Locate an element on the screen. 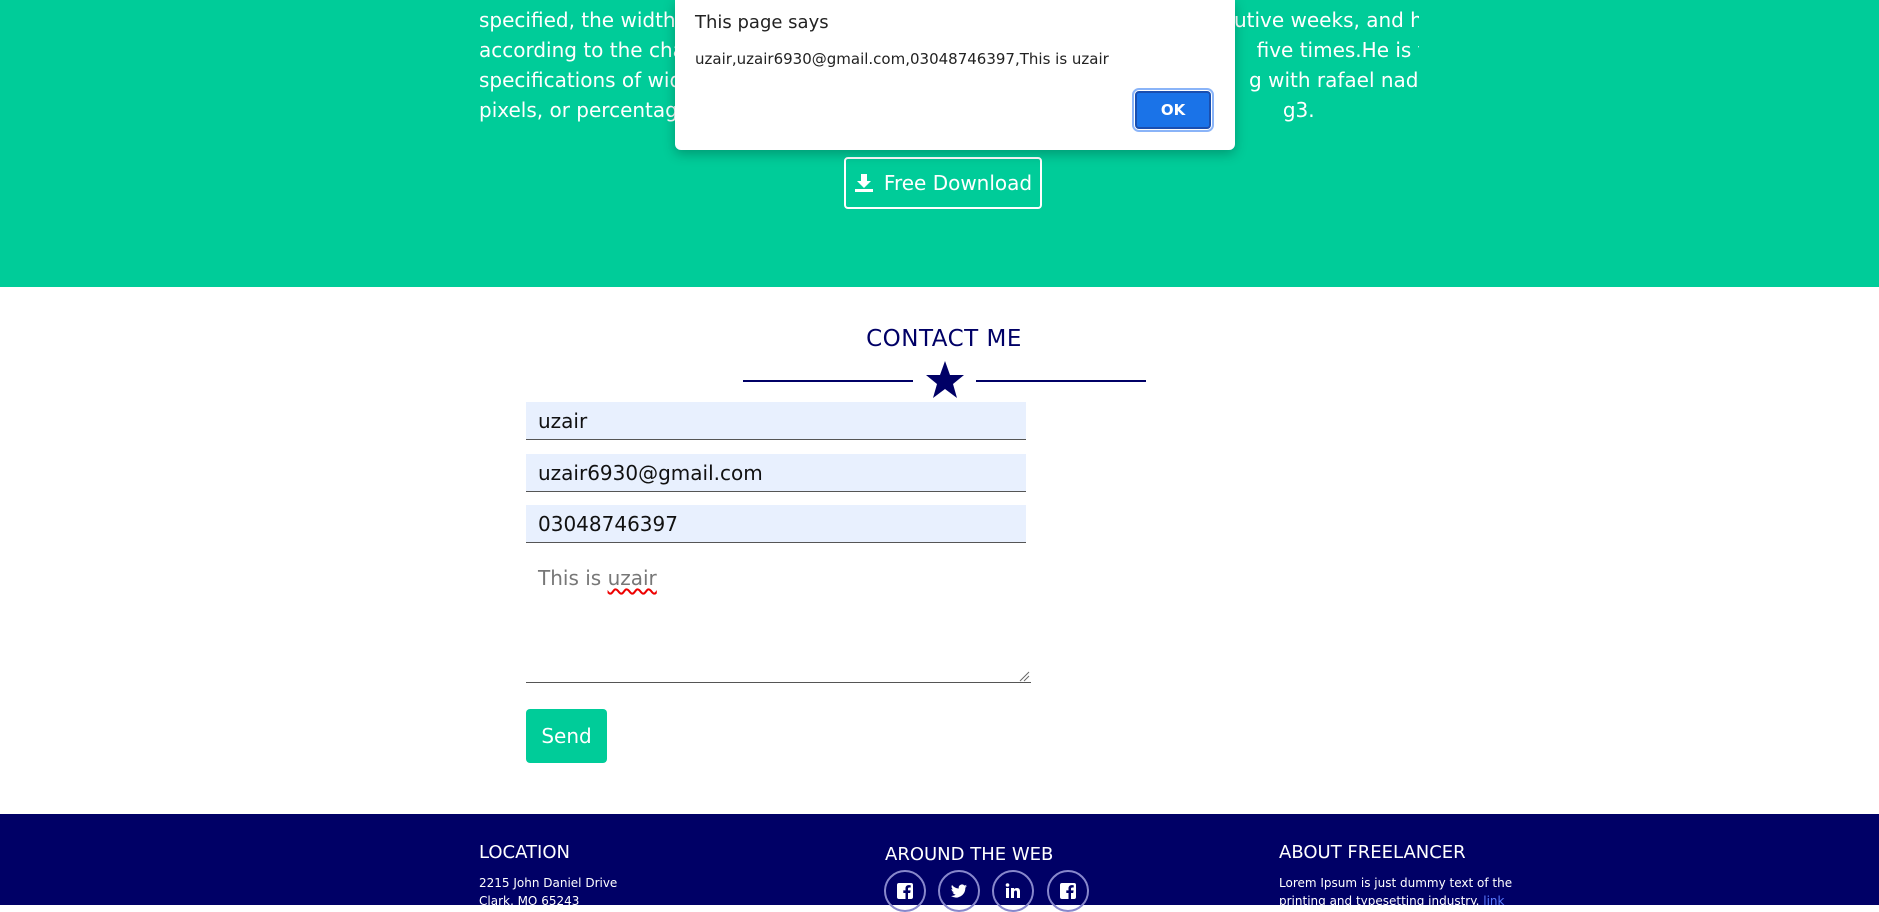 This screenshot has height=912, width=1879. linkedin-link is located at coordinates (1013, 891).